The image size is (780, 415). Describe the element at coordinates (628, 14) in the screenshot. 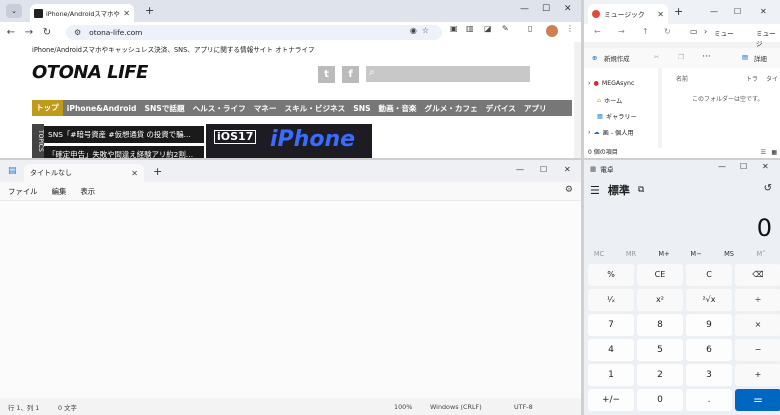

I see `explorer-tab: ミュージック ✕` at that location.